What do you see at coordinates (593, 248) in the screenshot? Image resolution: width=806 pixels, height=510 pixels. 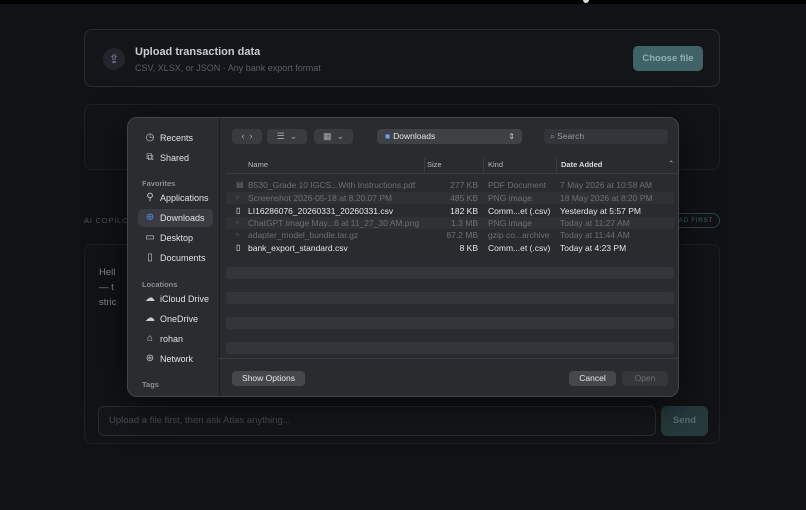 I see `file-date: Today at 4:23 PM` at bounding box center [593, 248].